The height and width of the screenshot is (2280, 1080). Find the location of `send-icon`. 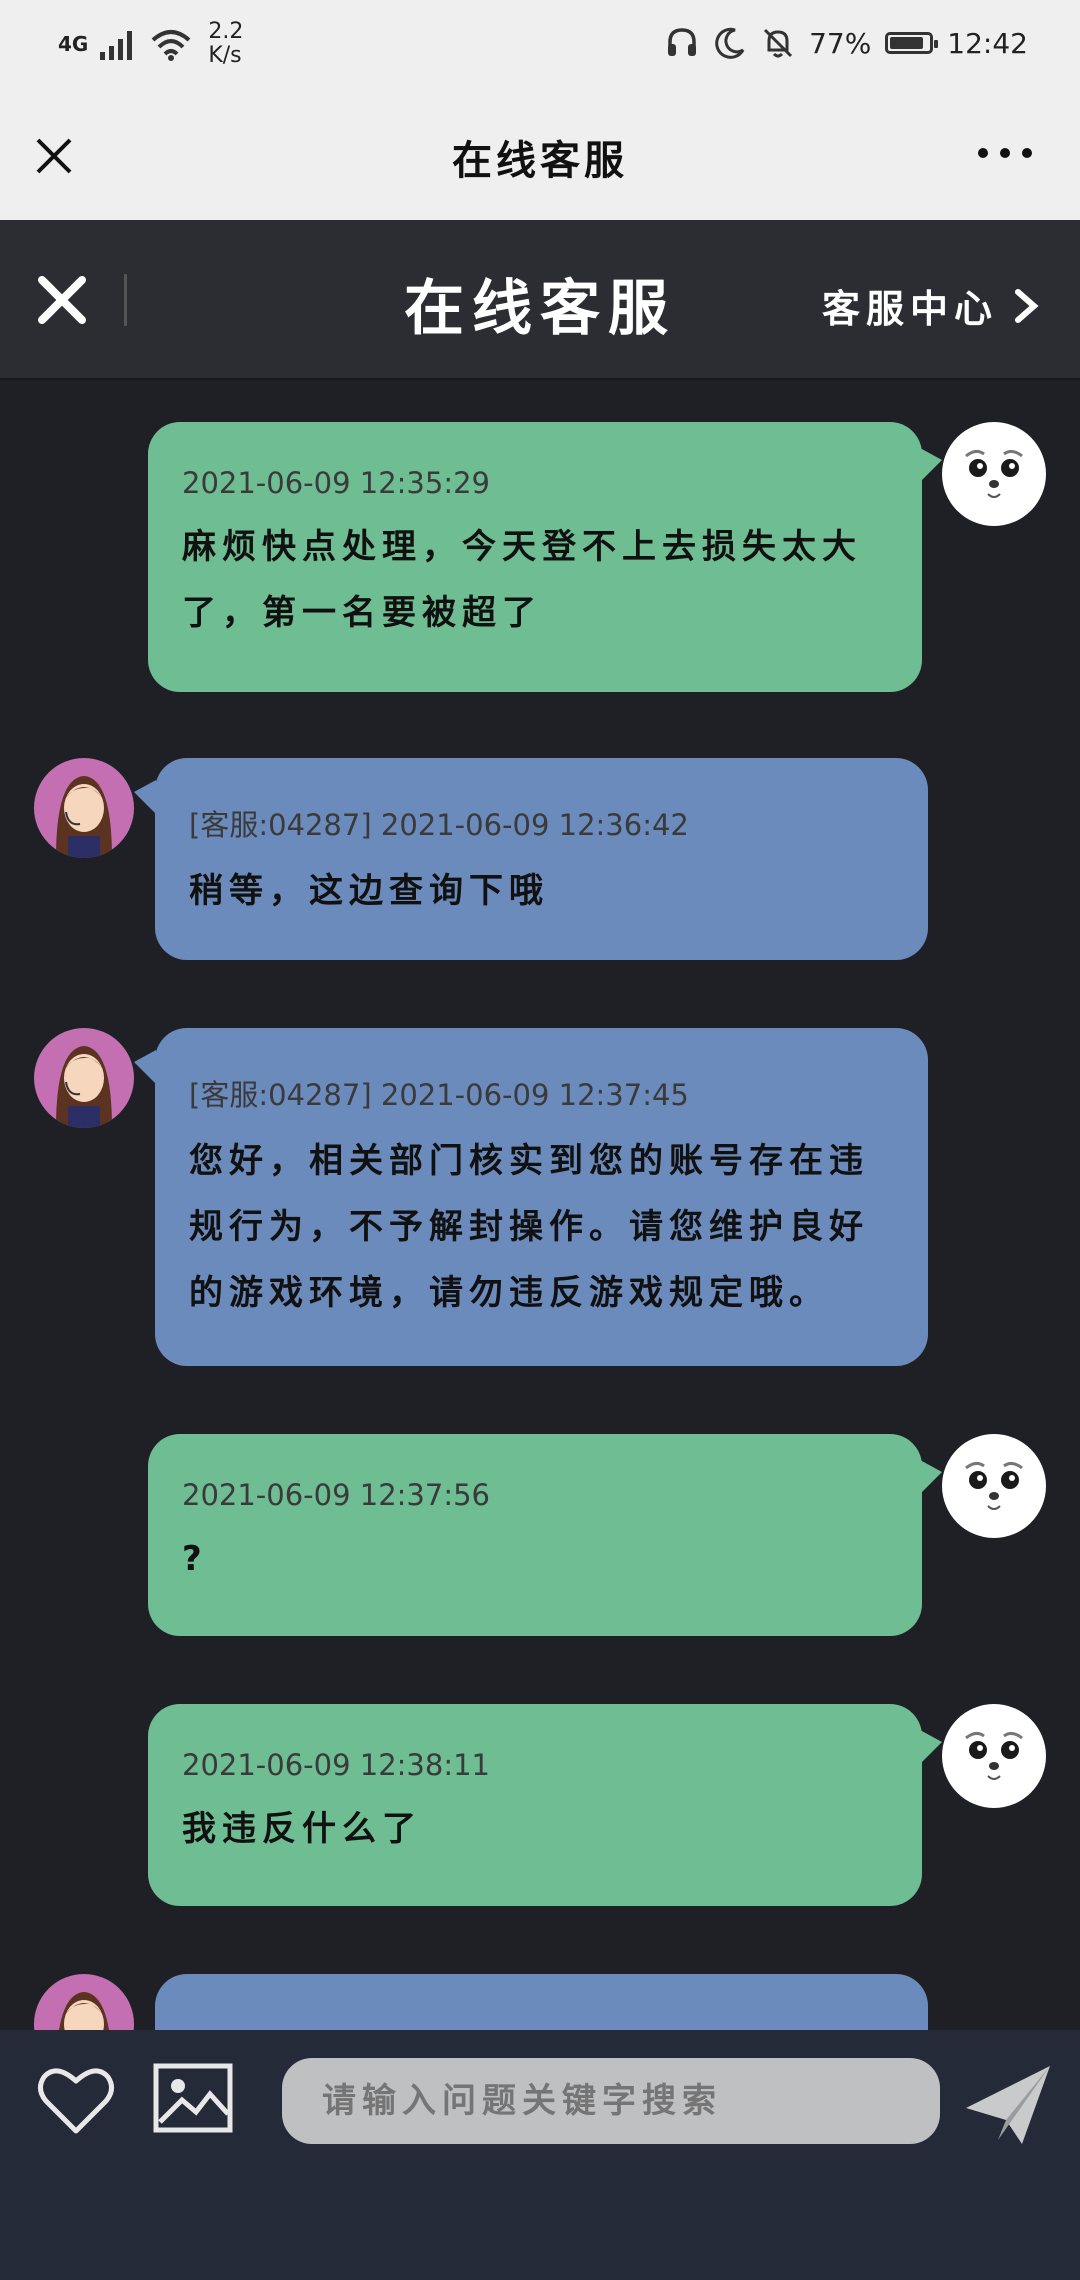

send-icon is located at coordinates (1008, 2104).